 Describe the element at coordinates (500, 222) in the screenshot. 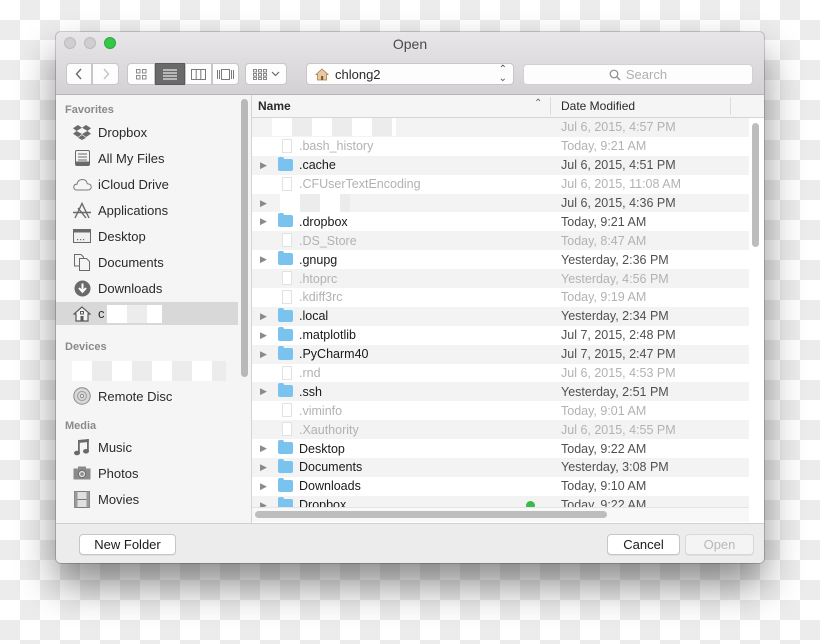

I see `file-row: ▶ .dropbox Today, 9:21 AM` at that location.